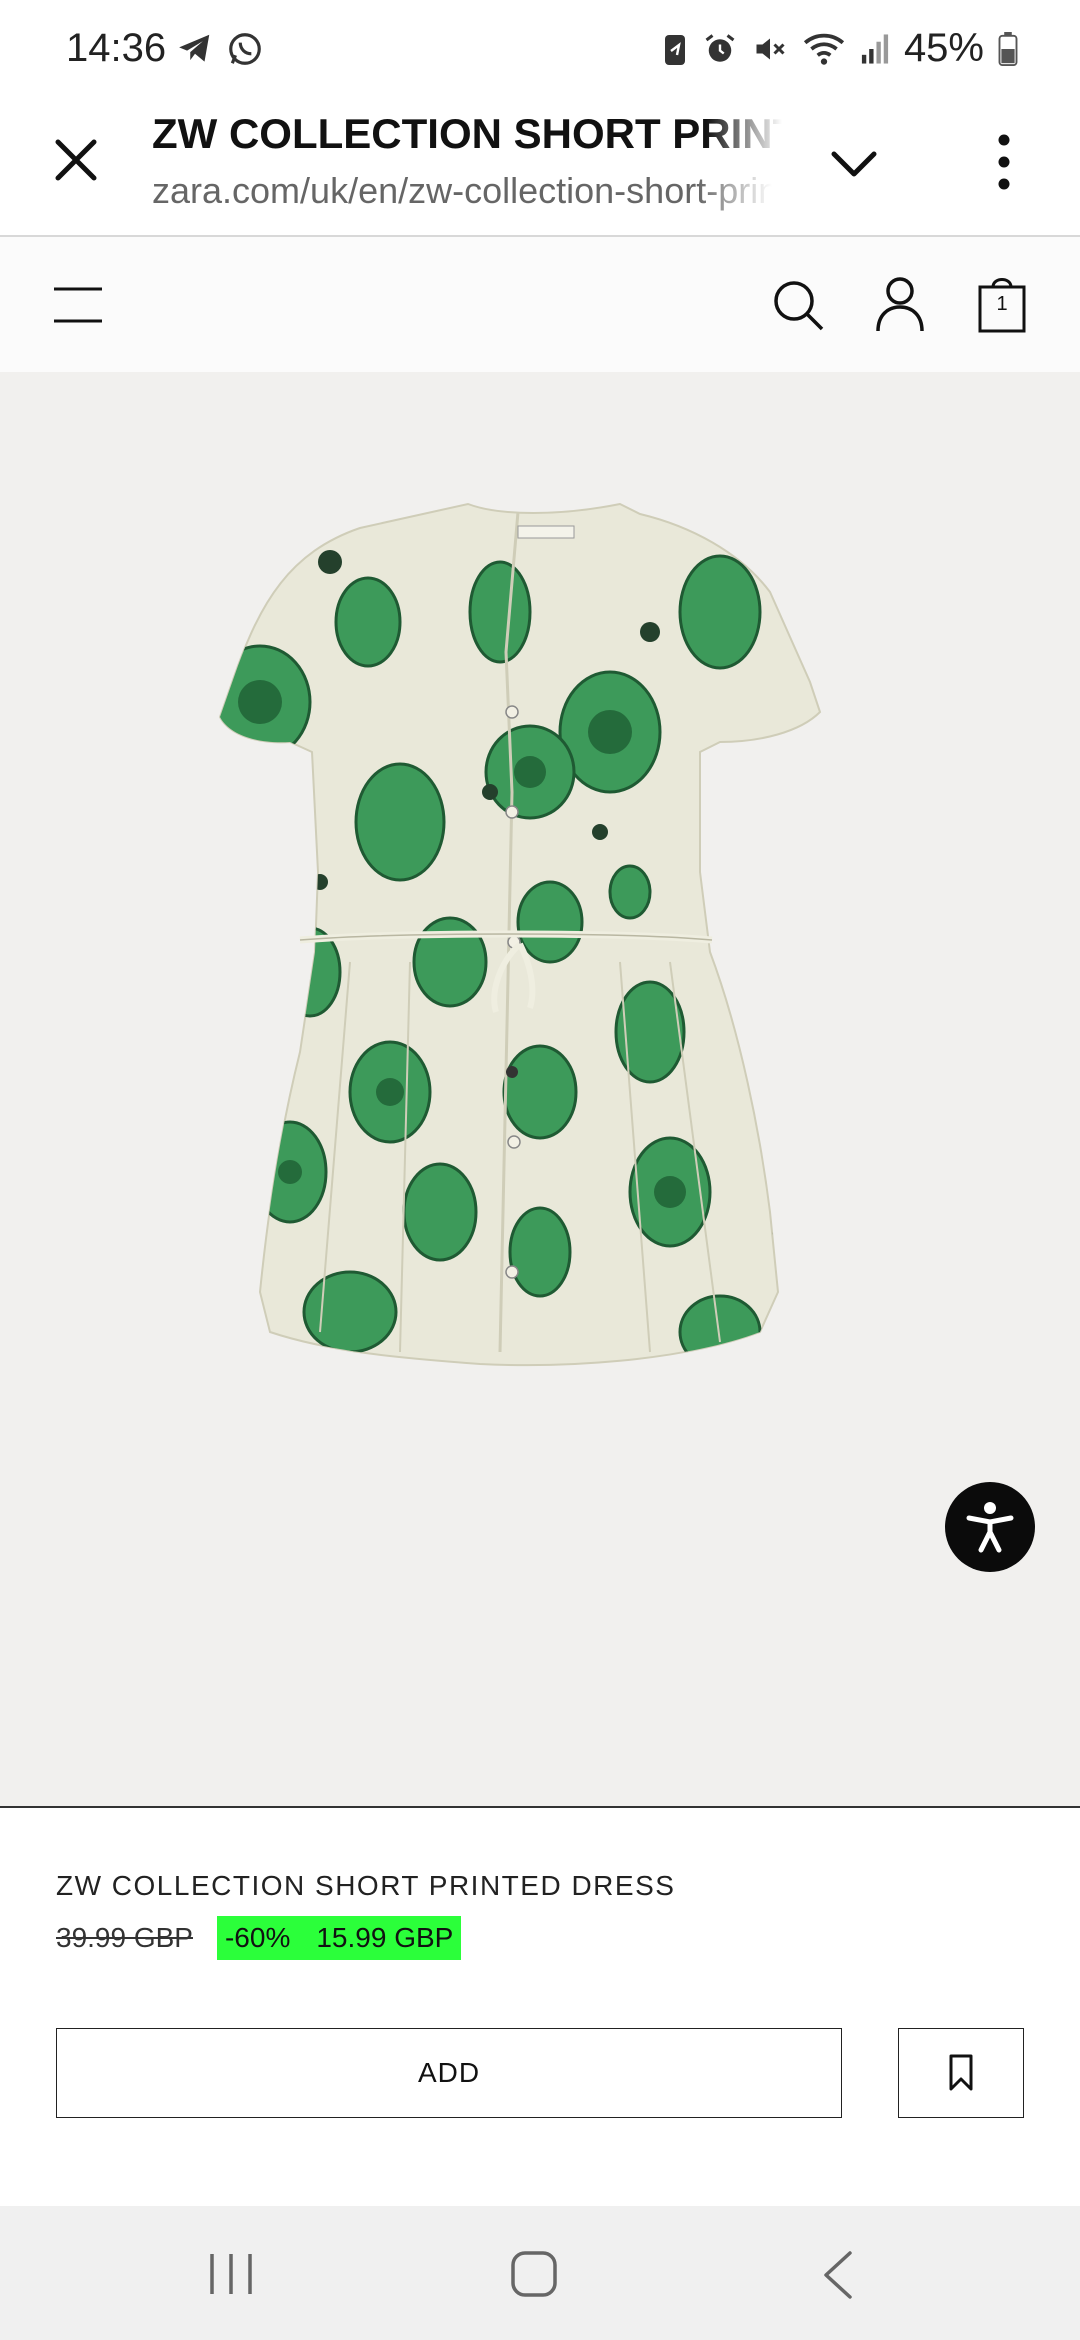 Image resolution: width=1080 pixels, height=2340 pixels. Describe the element at coordinates (124, 1937) in the screenshot. I see `original-price: 39.99 GBP` at that location.